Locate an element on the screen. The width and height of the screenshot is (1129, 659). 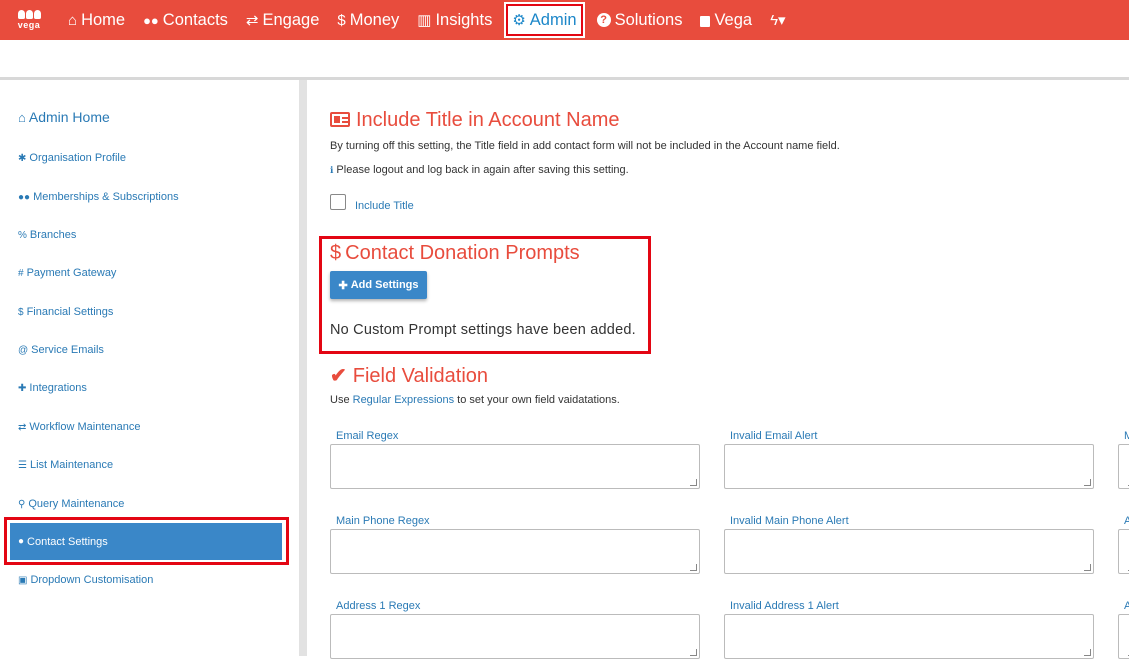
question-circle-icon: ? is located at coordinates (603, 20).